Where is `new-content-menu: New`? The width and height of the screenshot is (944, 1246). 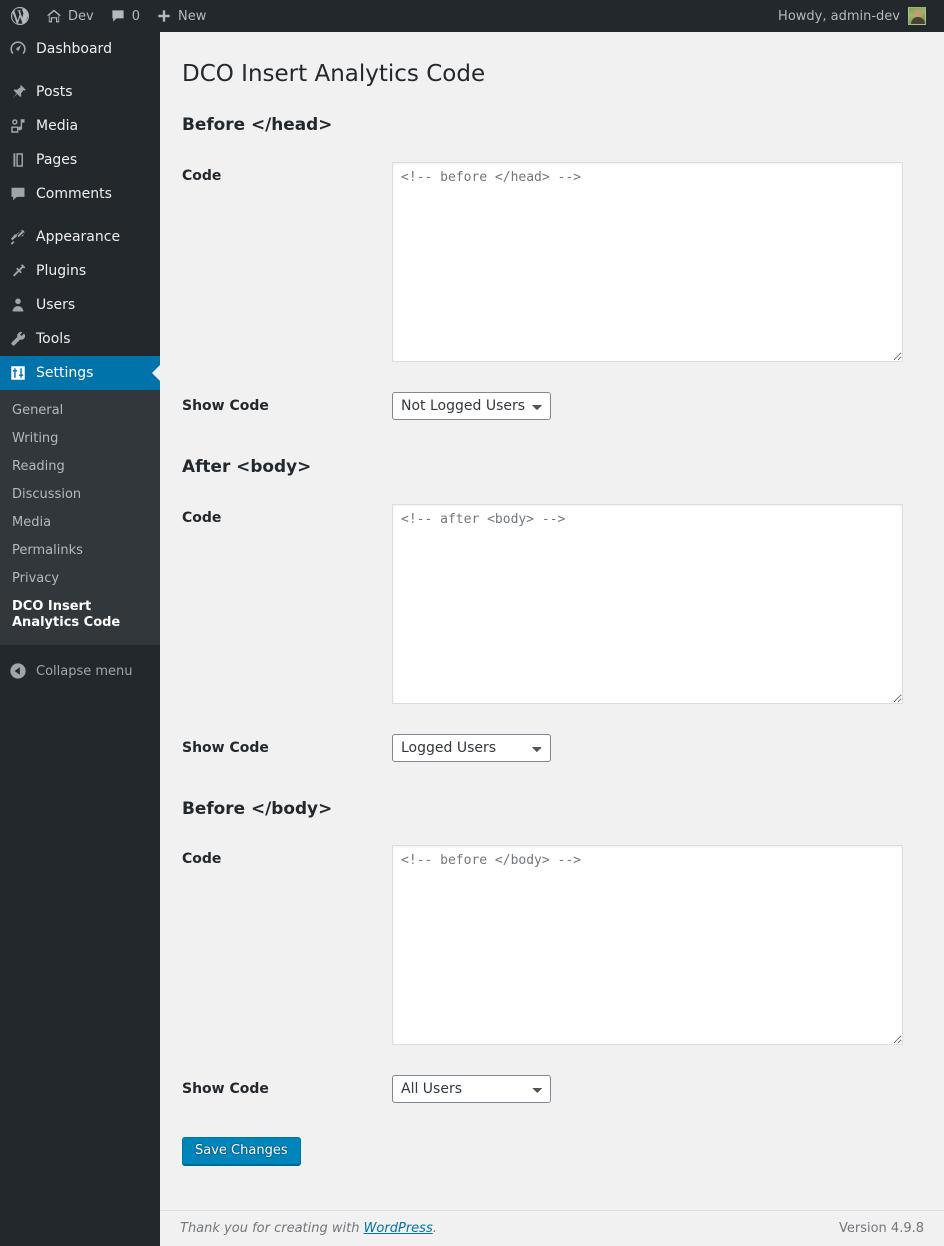
new-content-menu: New is located at coordinates (181, 16).